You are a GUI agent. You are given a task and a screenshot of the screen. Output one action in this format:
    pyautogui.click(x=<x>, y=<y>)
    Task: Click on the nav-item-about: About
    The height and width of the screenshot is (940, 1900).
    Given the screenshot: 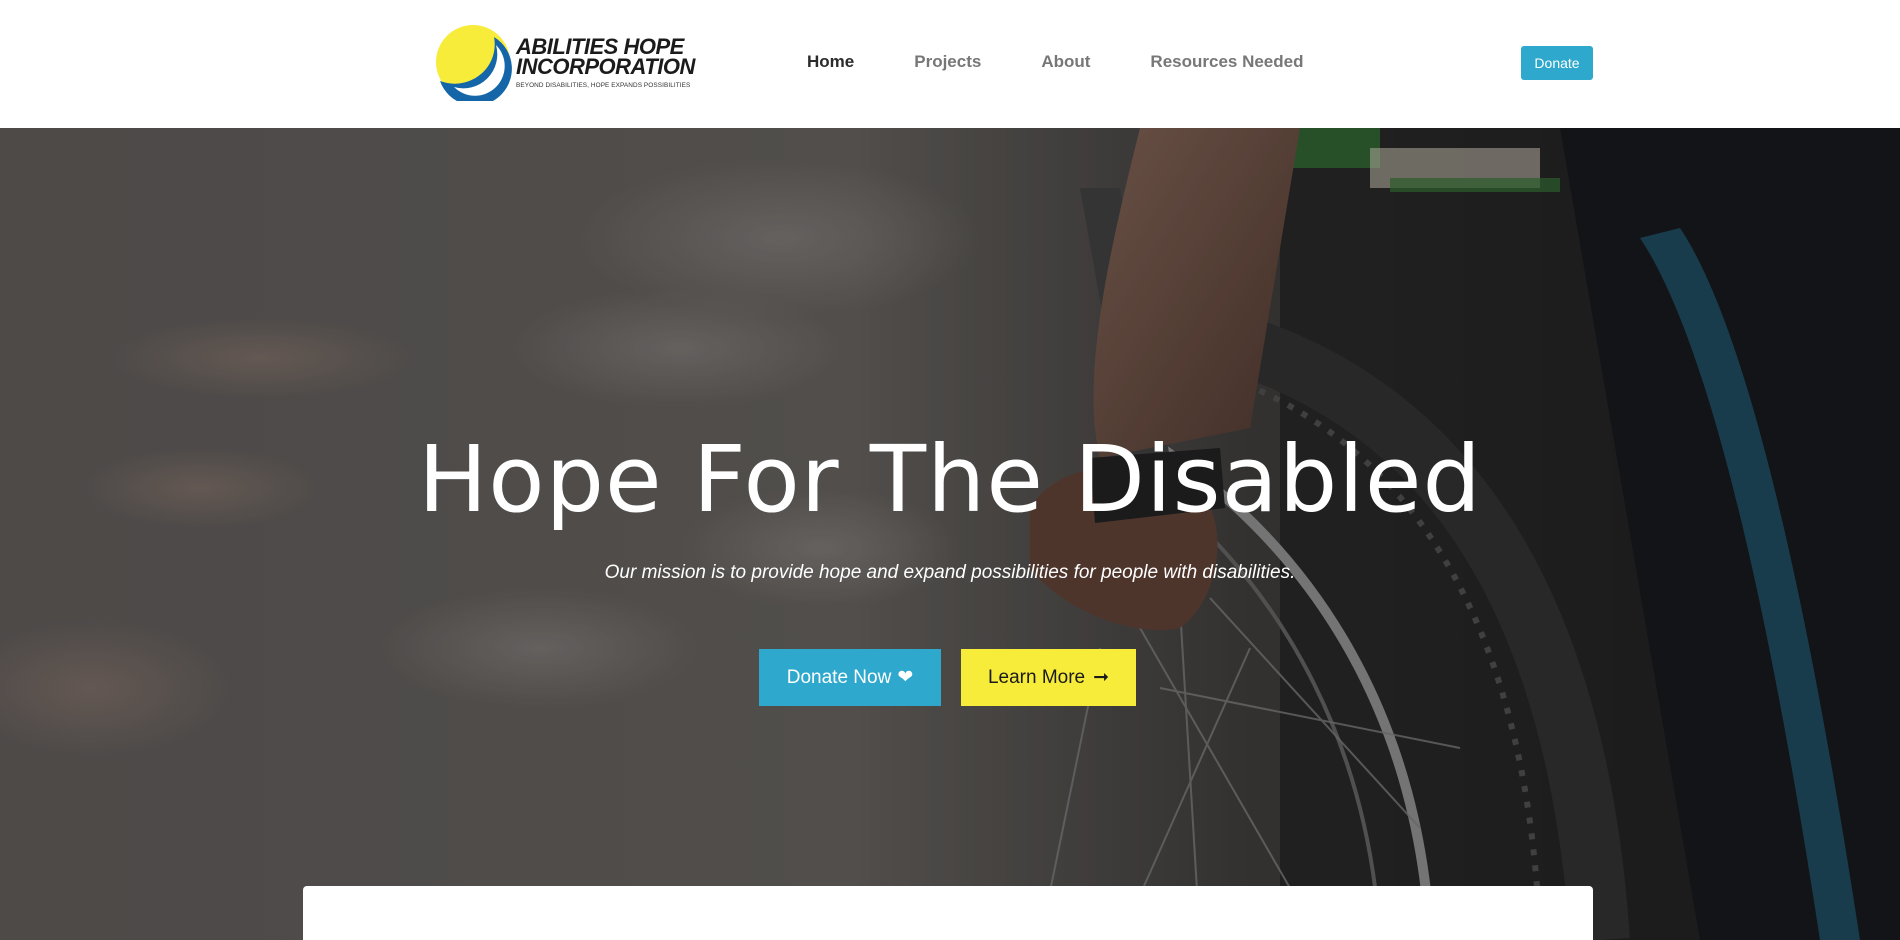 What is the action you would take?
    pyautogui.click(x=1065, y=62)
    